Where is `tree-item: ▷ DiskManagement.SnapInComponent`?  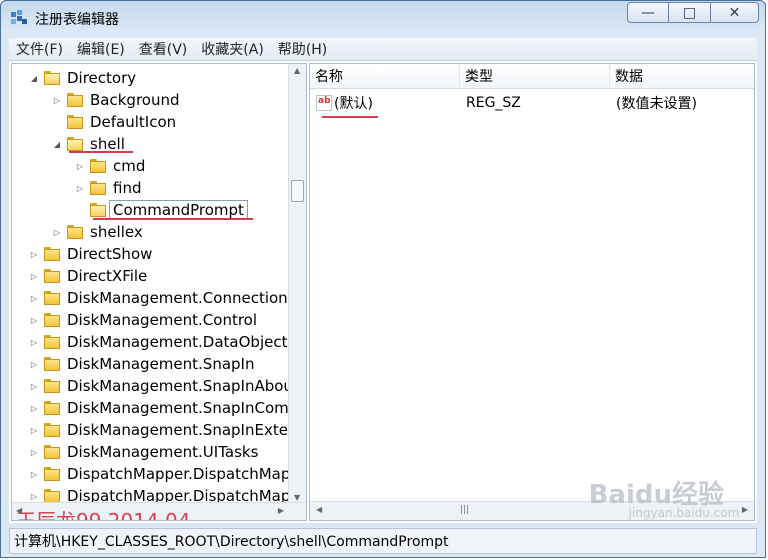 tree-item: ▷ DiskManagement.SnapInComponent is located at coordinates (158, 408).